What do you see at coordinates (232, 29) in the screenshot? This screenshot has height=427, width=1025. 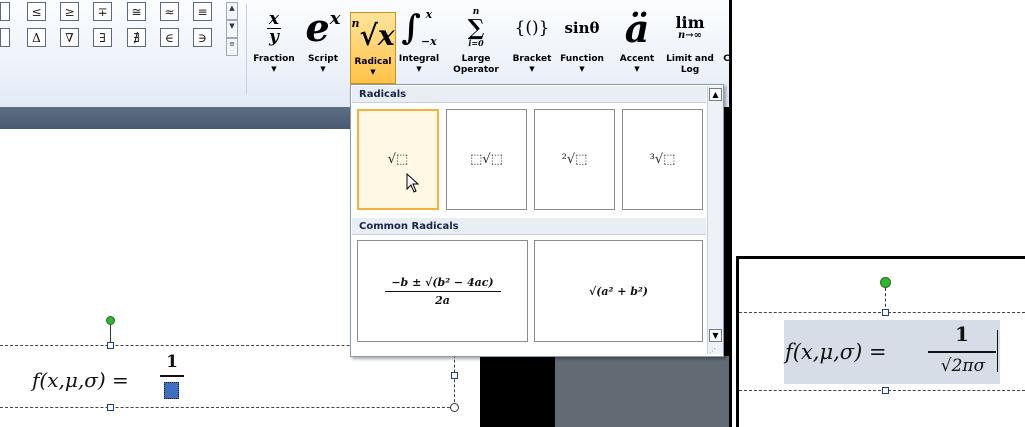 I see `gallery-scroll-down-button: ▼` at bounding box center [232, 29].